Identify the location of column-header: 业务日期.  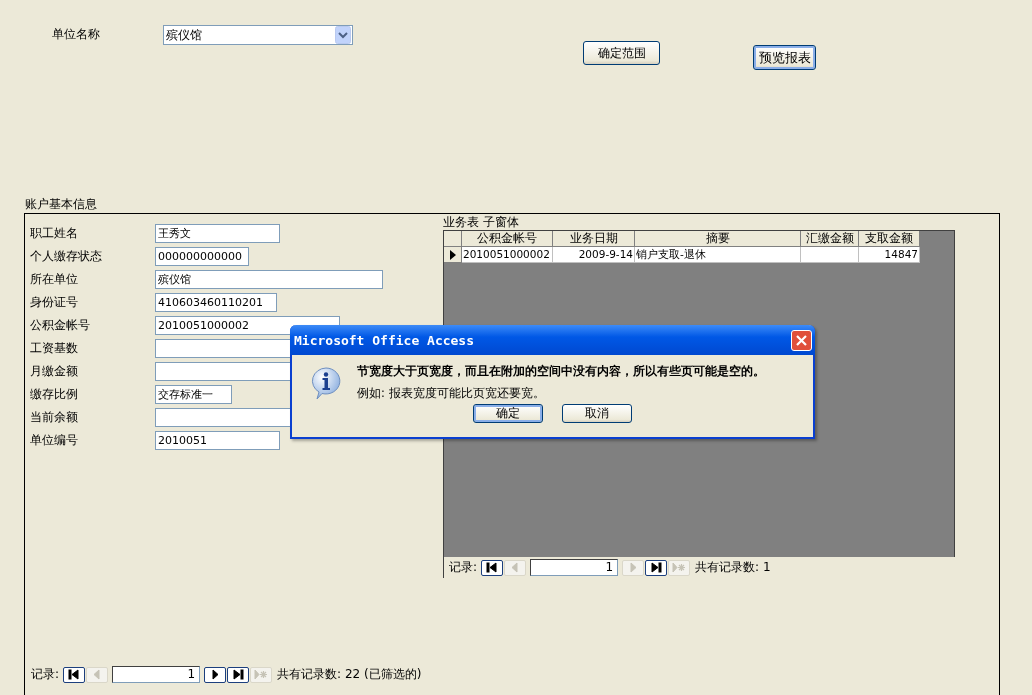
(594, 239).